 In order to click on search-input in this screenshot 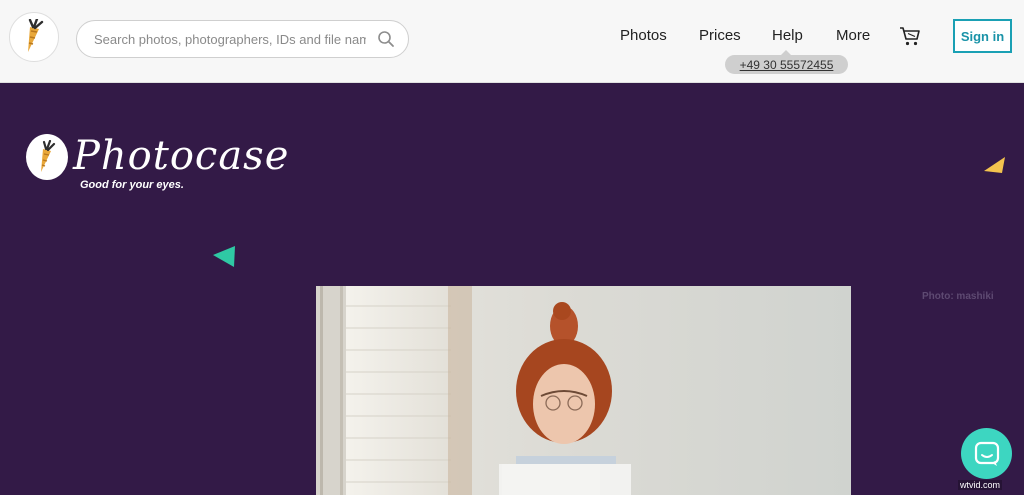, I will do `click(230, 39)`.